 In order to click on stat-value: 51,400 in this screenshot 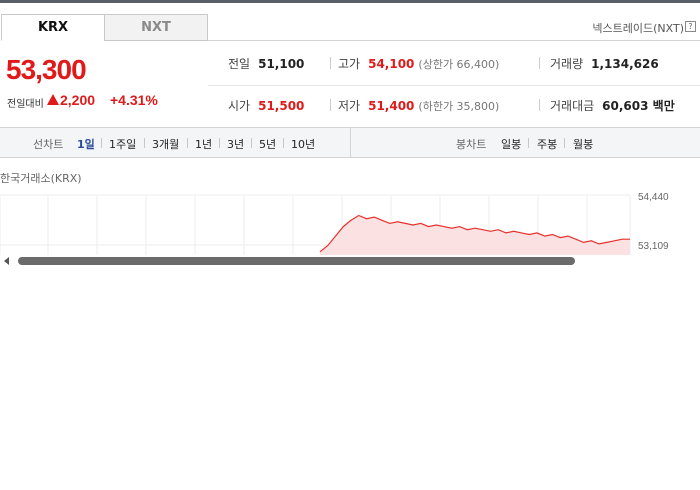, I will do `click(391, 106)`.